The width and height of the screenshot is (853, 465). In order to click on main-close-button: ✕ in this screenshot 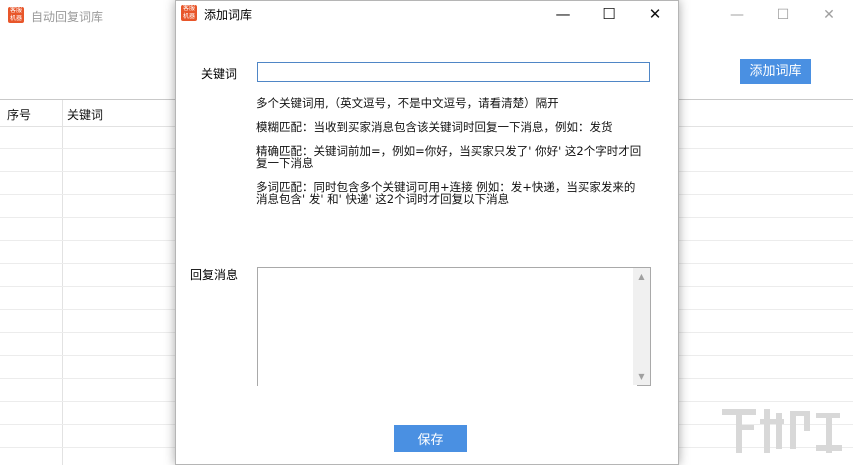, I will do `click(829, 15)`.